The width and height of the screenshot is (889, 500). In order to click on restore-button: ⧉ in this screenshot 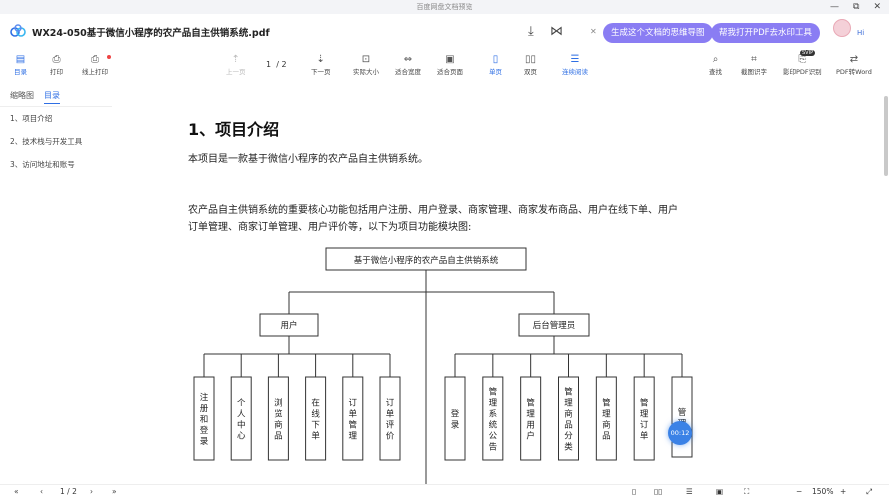, I will do `click(856, 7)`.